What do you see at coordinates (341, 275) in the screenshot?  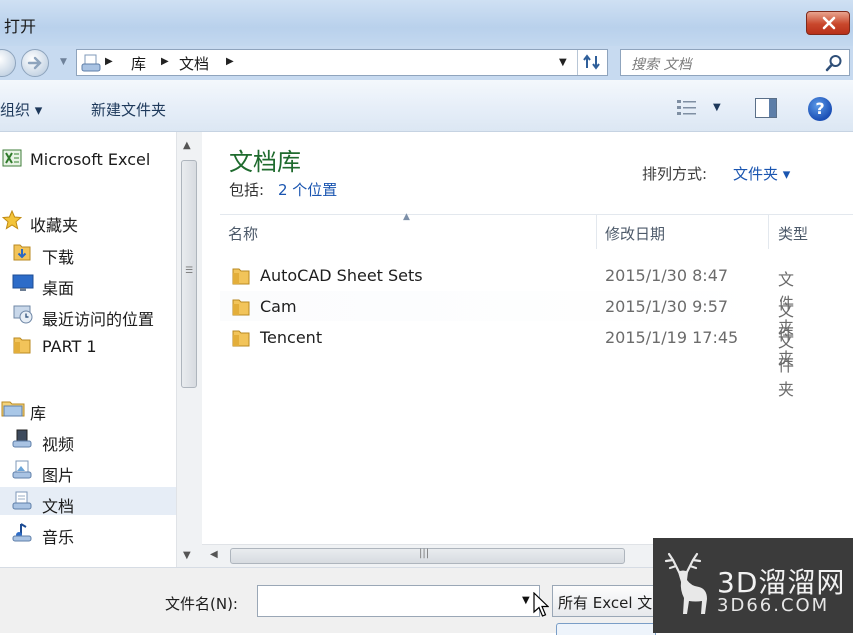 I see `file-name: AutoCAD Sheet Sets` at bounding box center [341, 275].